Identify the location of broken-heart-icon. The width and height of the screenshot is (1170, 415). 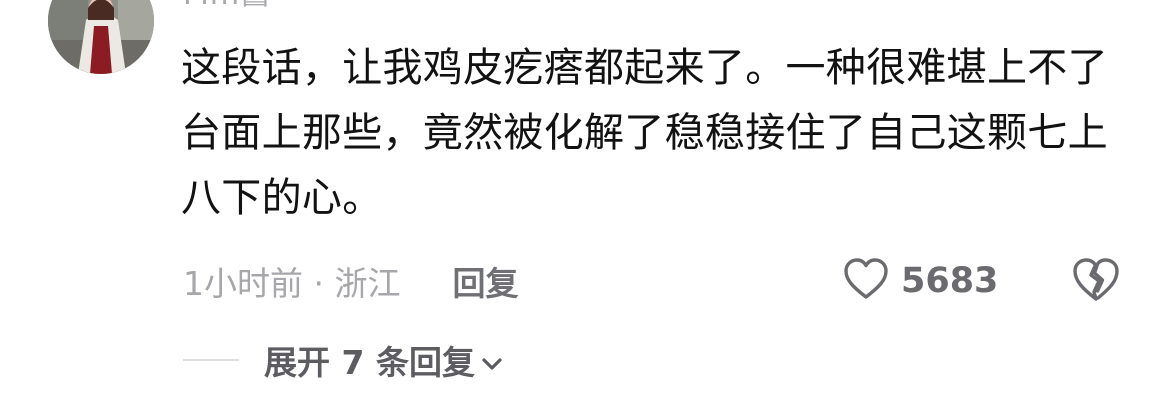
(1096, 280).